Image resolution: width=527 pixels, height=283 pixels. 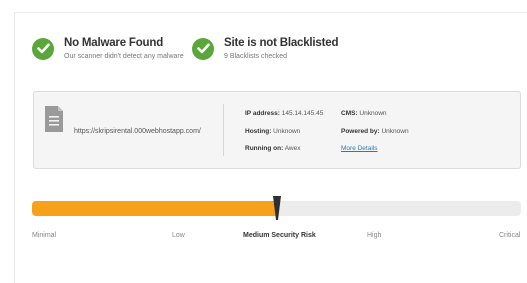 I want to click on cms-row: CMS: Unknown, so click(x=364, y=113).